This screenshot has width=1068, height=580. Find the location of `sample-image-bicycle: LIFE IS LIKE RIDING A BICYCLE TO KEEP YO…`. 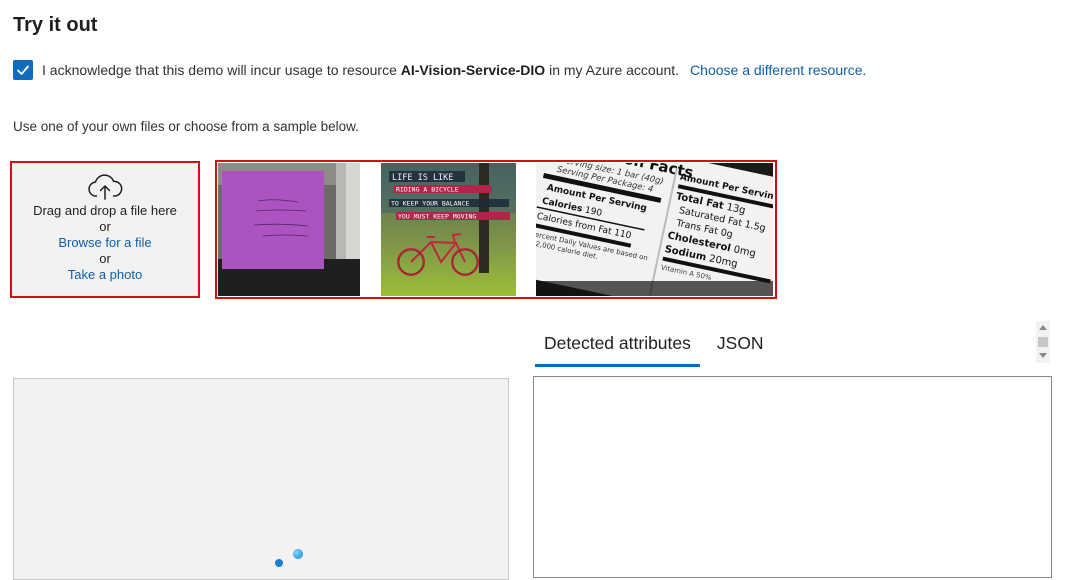

sample-image-bicycle: LIFE IS LIKE RIDING A BICYCLE TO KEEP YO… is located at coordinates (448, 229).